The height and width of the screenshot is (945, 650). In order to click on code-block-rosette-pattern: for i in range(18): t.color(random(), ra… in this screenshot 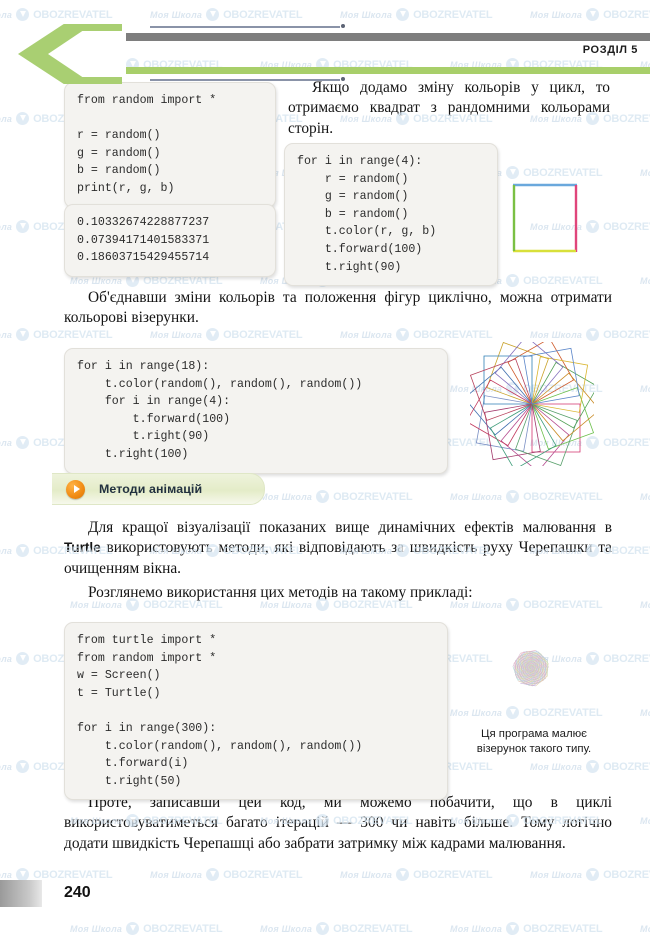, I will do `click(256, 411)`.